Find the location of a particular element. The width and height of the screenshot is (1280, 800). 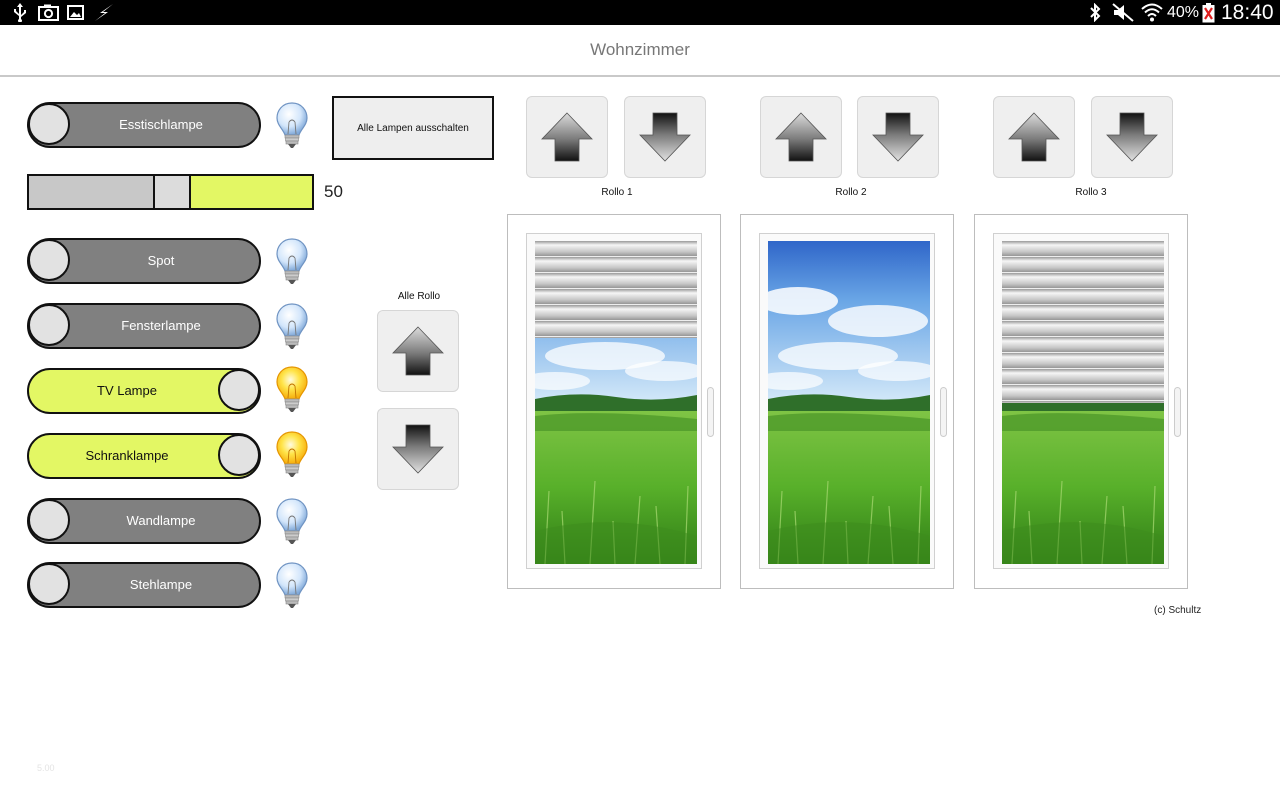

rollo-3-label: Rollo 3 is located at coordinates (1091, 192).